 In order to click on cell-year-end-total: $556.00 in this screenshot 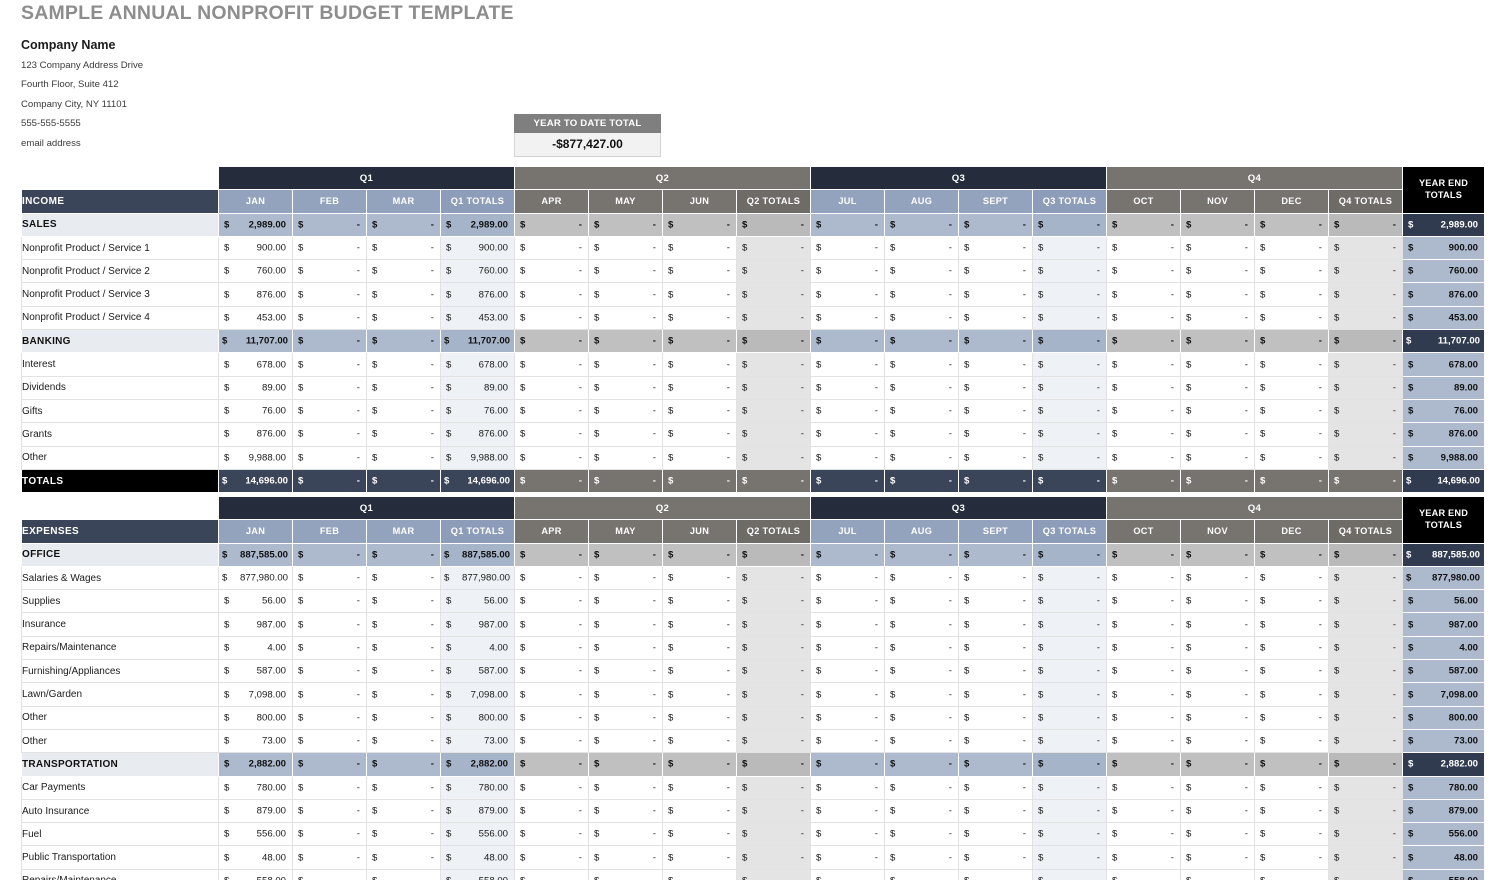, I will do `click(1443, 834)`.